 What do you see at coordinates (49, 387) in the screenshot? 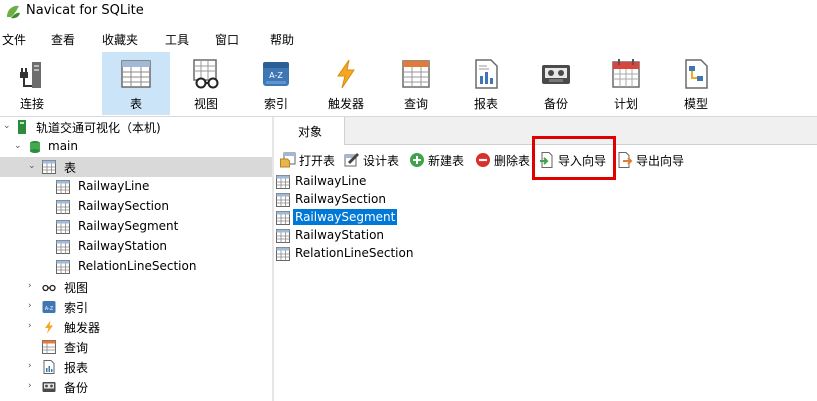
I see `backup-icon` at bounding box center [49, 387].